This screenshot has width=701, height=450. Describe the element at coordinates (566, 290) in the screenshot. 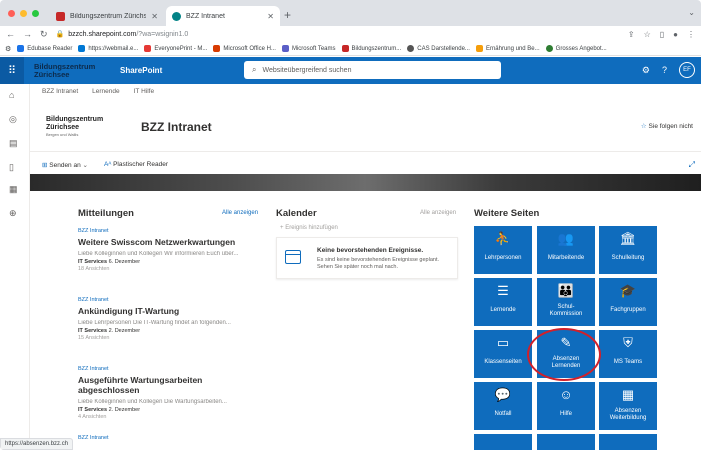

I see `commission-icon: 👪` at that location.